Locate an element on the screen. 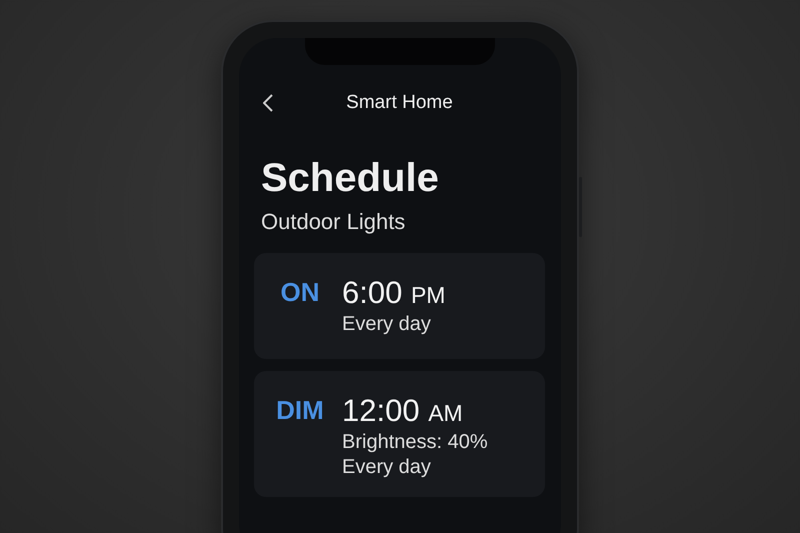  schedule-card: DIM 12:00 AM Brightness: 40% Every day is located at coordinates (399, 434).